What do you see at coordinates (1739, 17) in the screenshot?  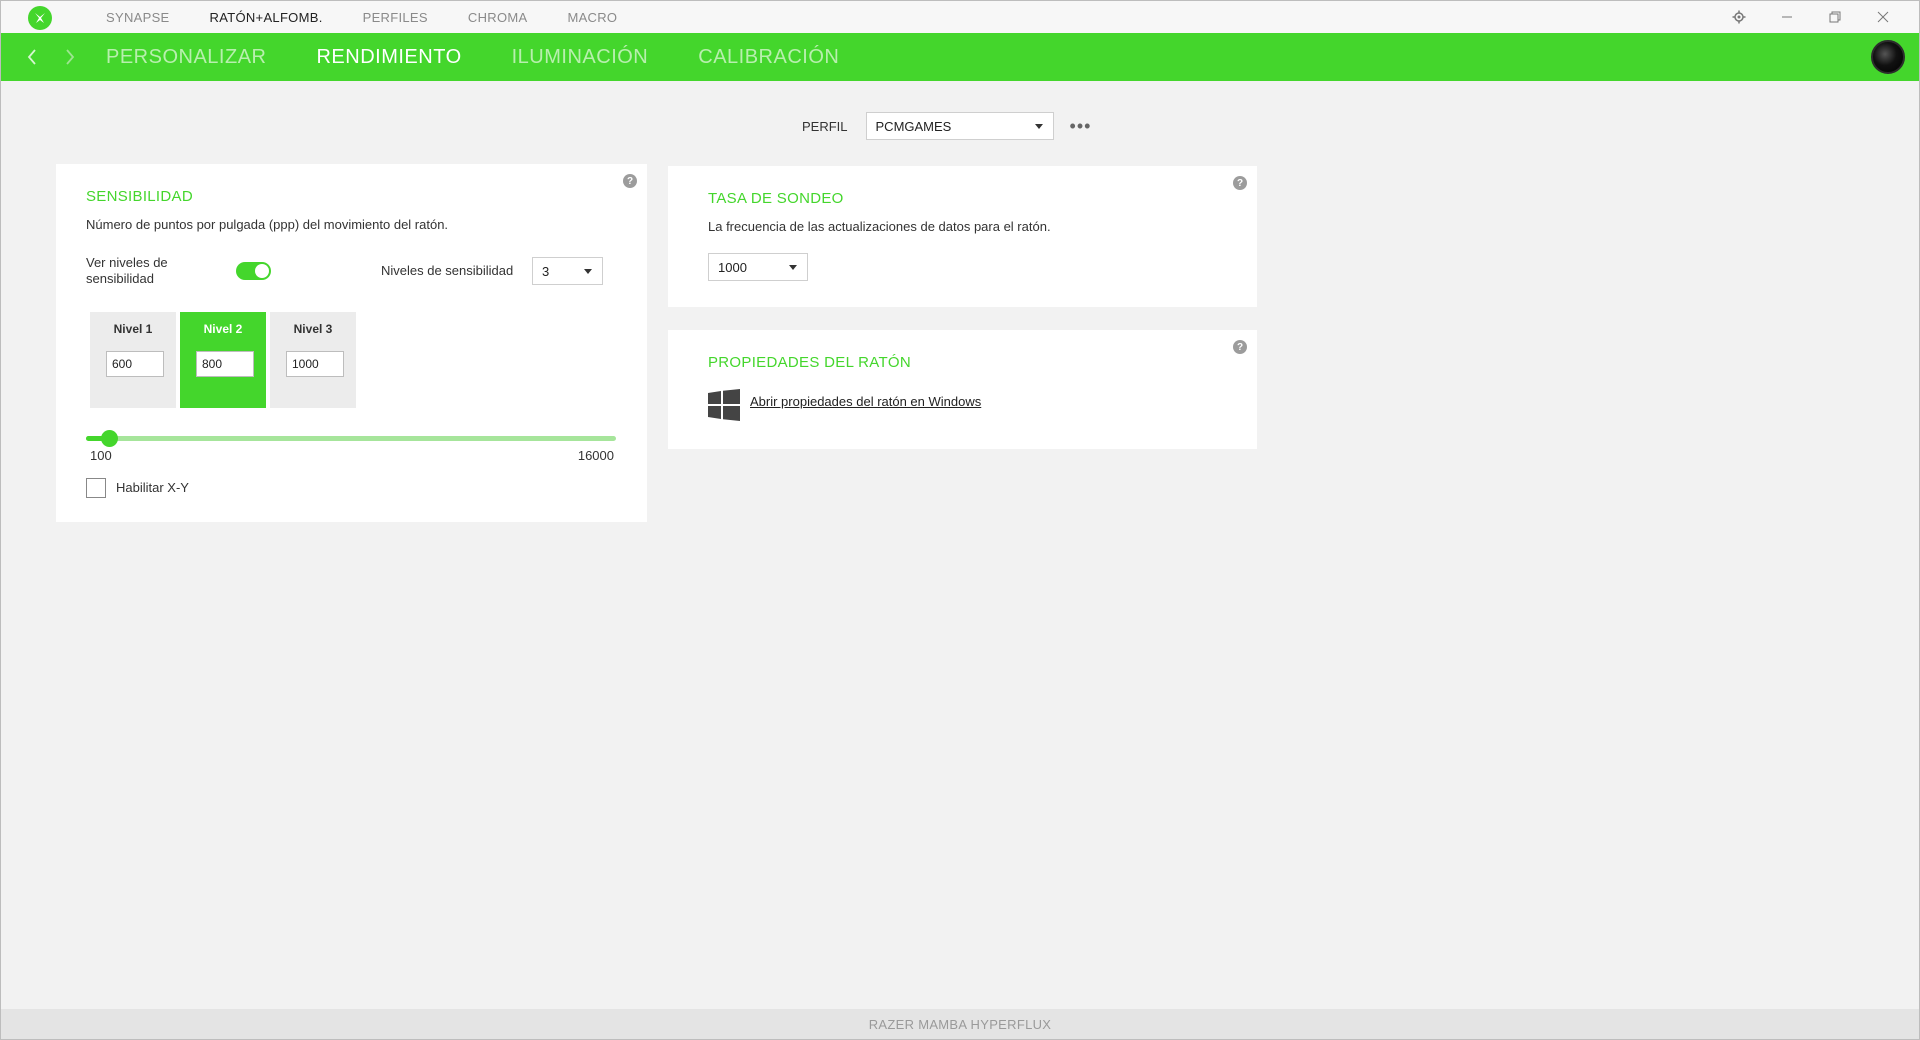 I see `settings-gear-icon` at bounding box center [1739, 17].